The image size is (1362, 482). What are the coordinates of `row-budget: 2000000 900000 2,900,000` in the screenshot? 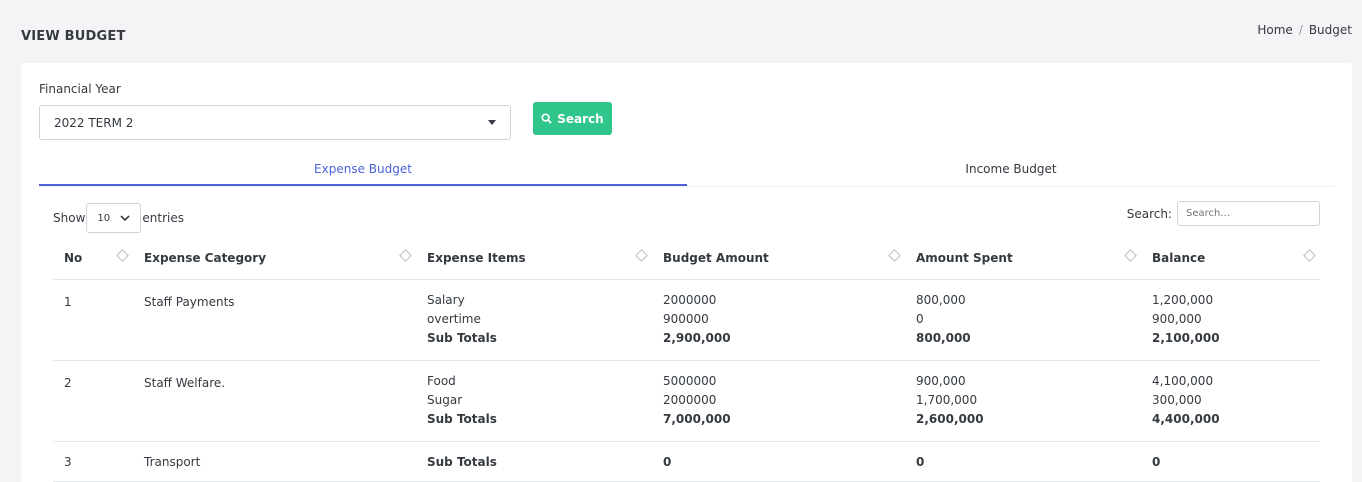 It's located at (778, 320).